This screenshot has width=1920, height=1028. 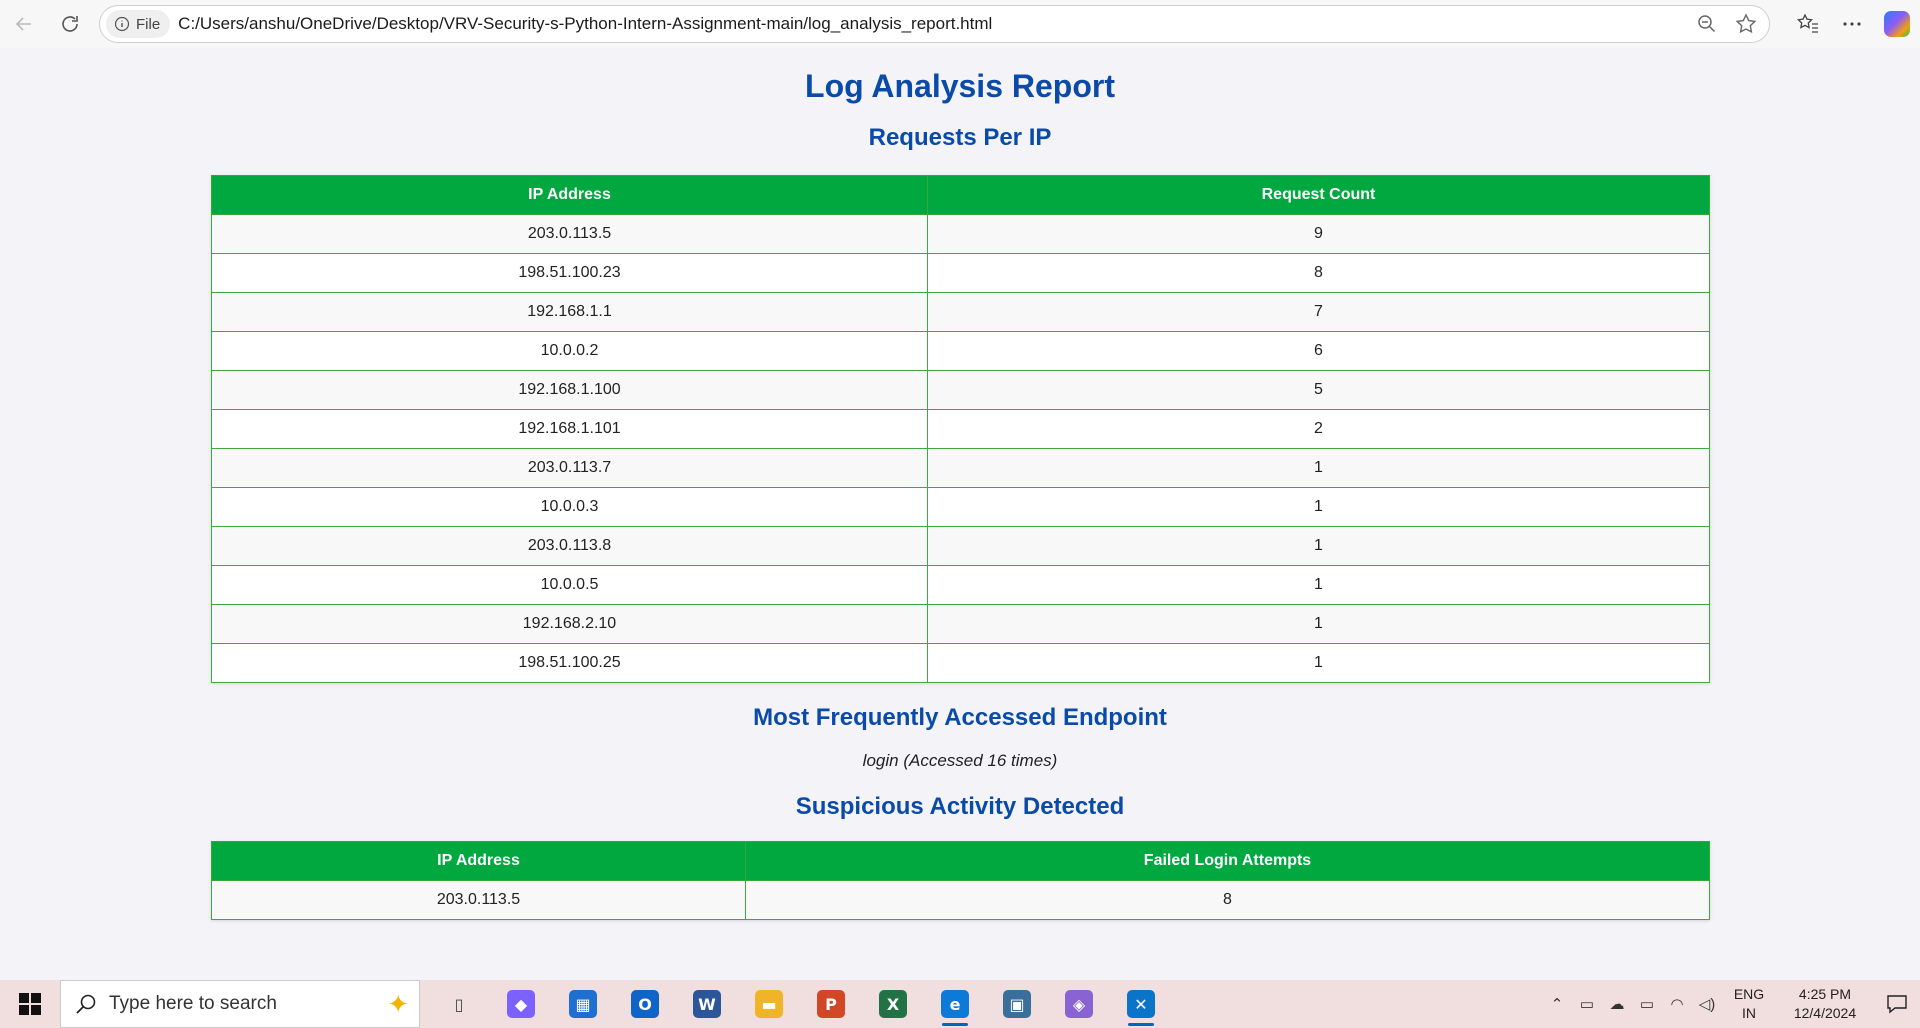 I want to click on more-options-icon, so click(x=1852, y=24).